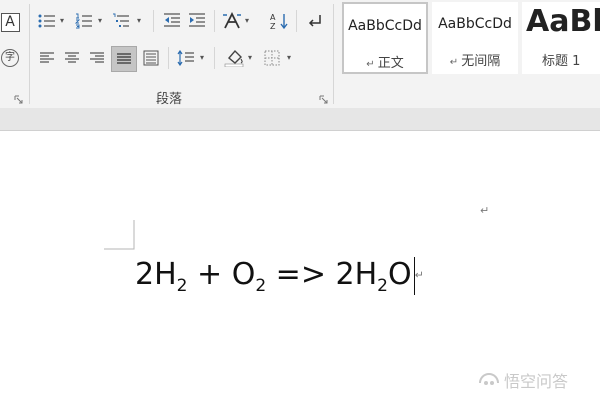 Image resolution: width=600 pixels, height=400 pixels. What do you see at coordinates (273, 26) in the screenshot?
I see `svg-text: Z` at bounding box center [273, 26].